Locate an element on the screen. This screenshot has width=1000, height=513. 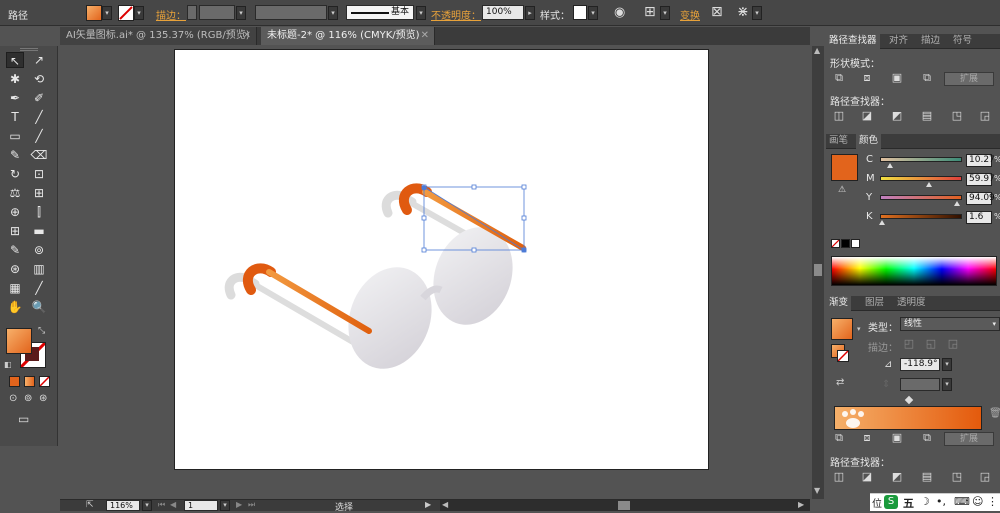
white-swatch is located at coordinates (855, 243).